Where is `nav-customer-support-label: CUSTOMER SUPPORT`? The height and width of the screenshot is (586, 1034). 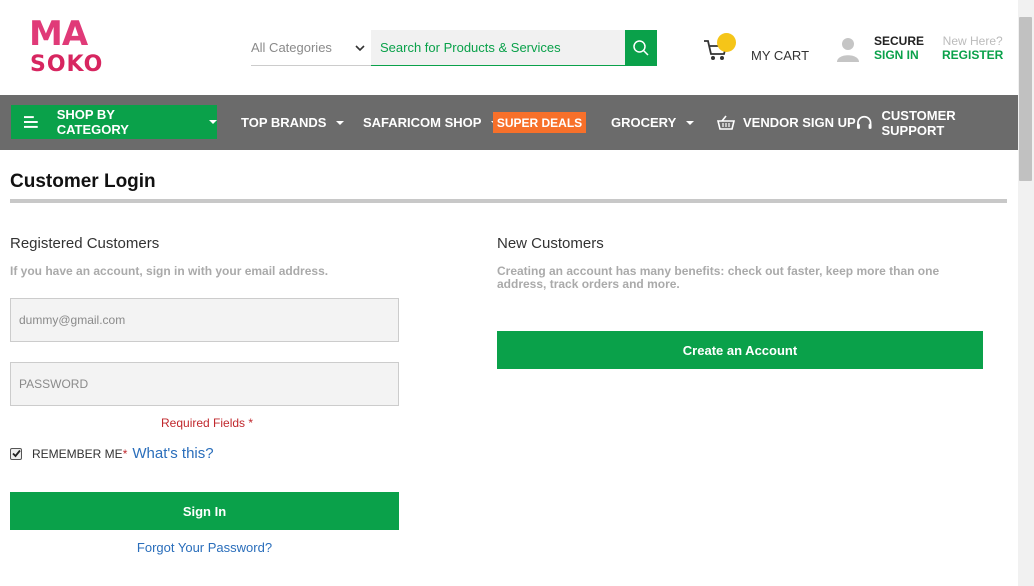 nav-customer-support-label: CUSTOMER SUPPORT is located at coordinates (918, 122).